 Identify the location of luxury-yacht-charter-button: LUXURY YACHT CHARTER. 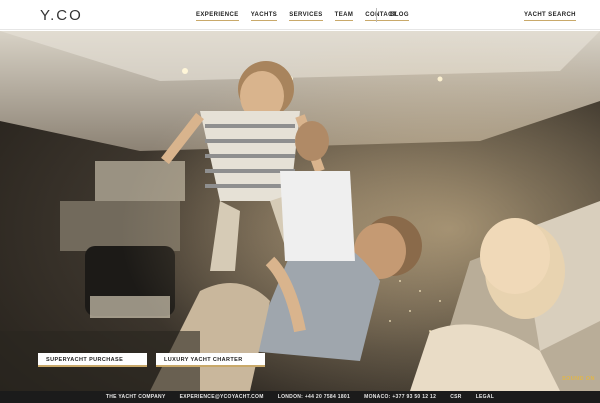
(210, 360).